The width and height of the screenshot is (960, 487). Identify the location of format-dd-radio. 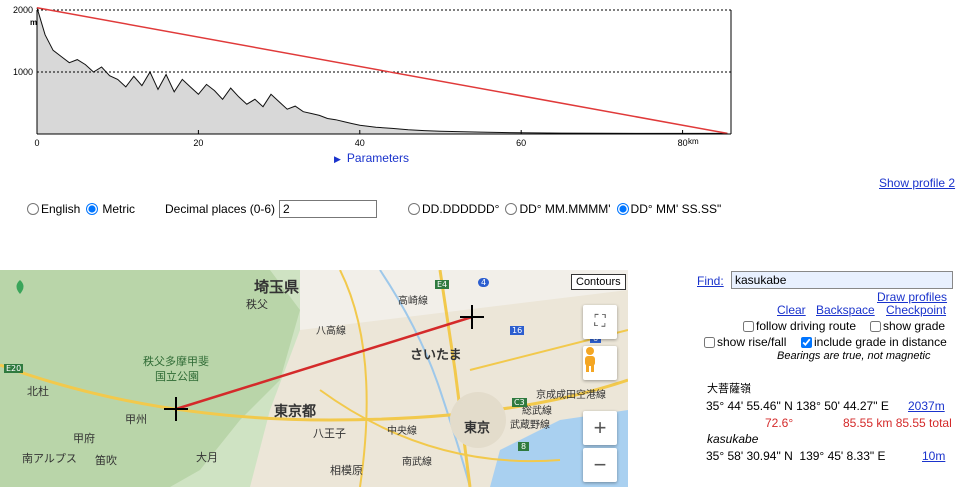
(414, 209).